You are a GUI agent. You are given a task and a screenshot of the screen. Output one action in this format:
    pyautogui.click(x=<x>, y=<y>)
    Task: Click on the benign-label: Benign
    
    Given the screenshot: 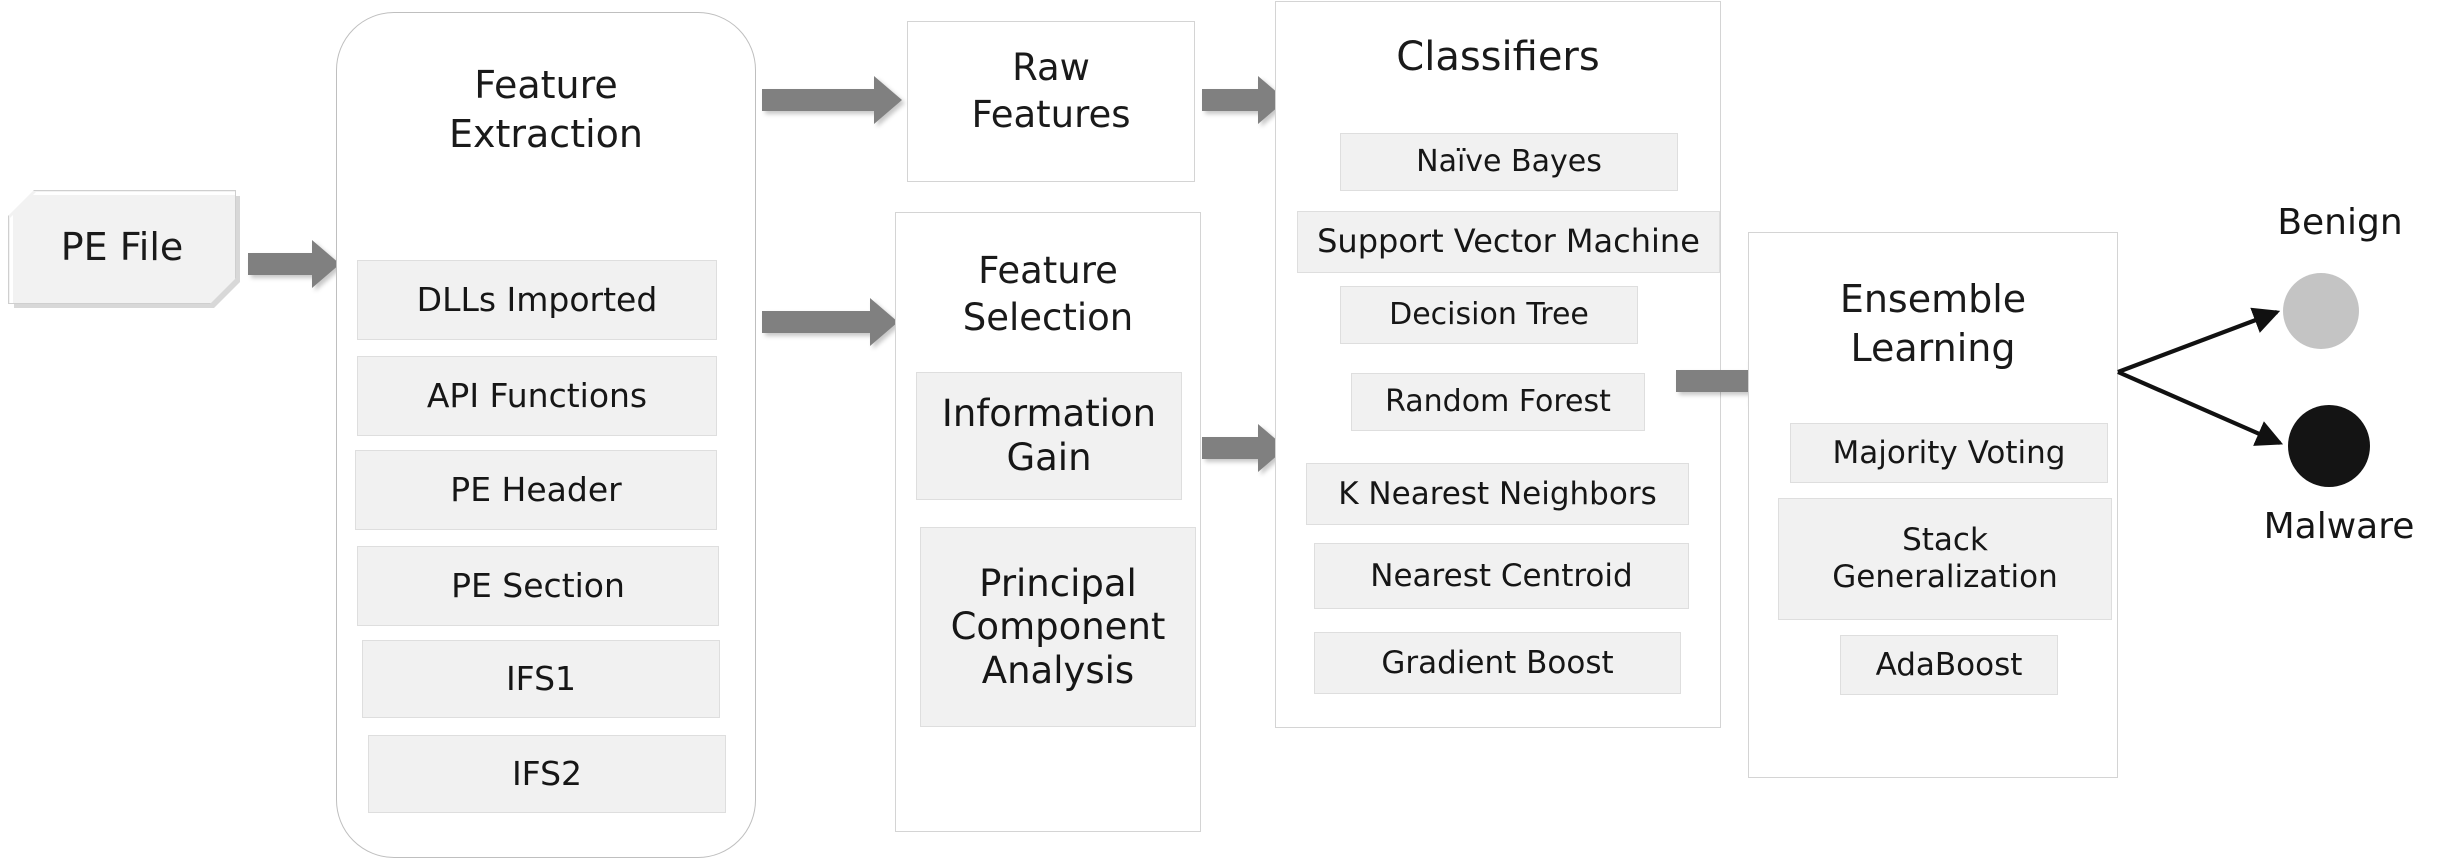 What is the action you would take?
    pyautogui.click(x=2340, y=222)
    